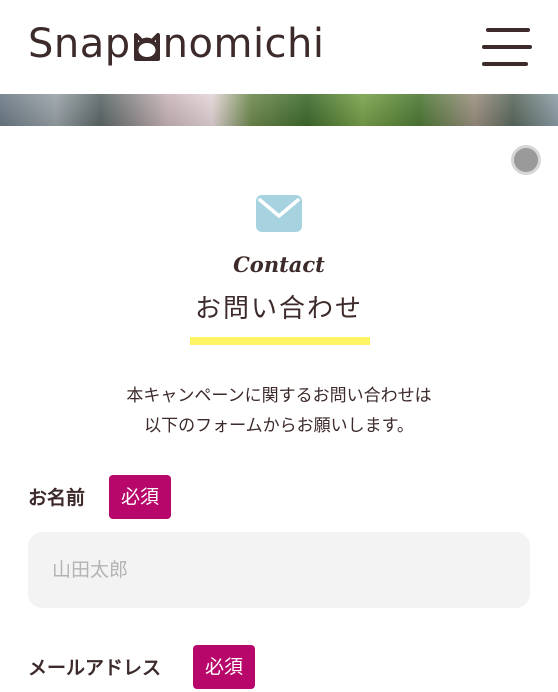 This screenshot has height=692, width=558. What do you see at coordinates (279, 411) in the screenshot?
I see `intro-text: 本キャンペーンに関するお問い合わせは 以下のフォームからお願いします。` at bounding box center [279, 411].